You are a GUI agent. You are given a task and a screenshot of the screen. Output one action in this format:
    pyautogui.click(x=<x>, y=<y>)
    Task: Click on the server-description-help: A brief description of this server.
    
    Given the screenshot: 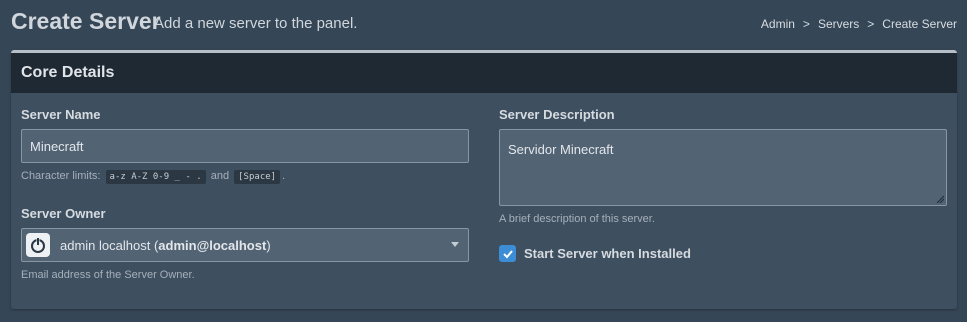 What is the action you would take?
    pyautogui.click(x=577, y=219)
    